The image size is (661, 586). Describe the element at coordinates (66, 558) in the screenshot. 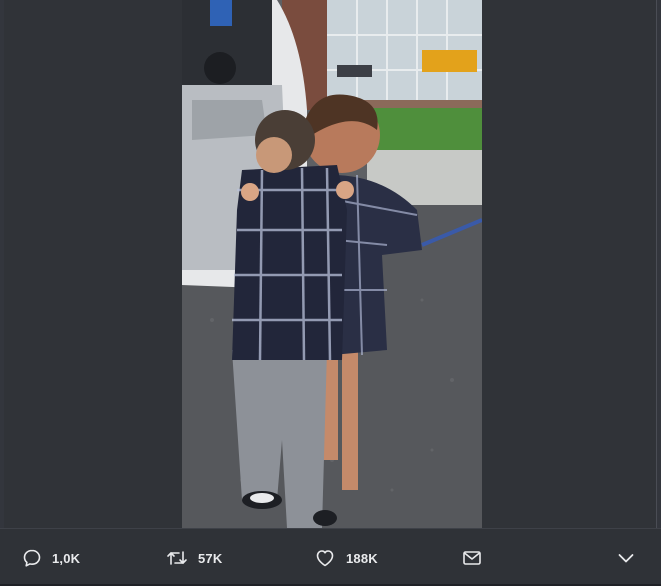

I see `reply-count: 1,0K` at that location.